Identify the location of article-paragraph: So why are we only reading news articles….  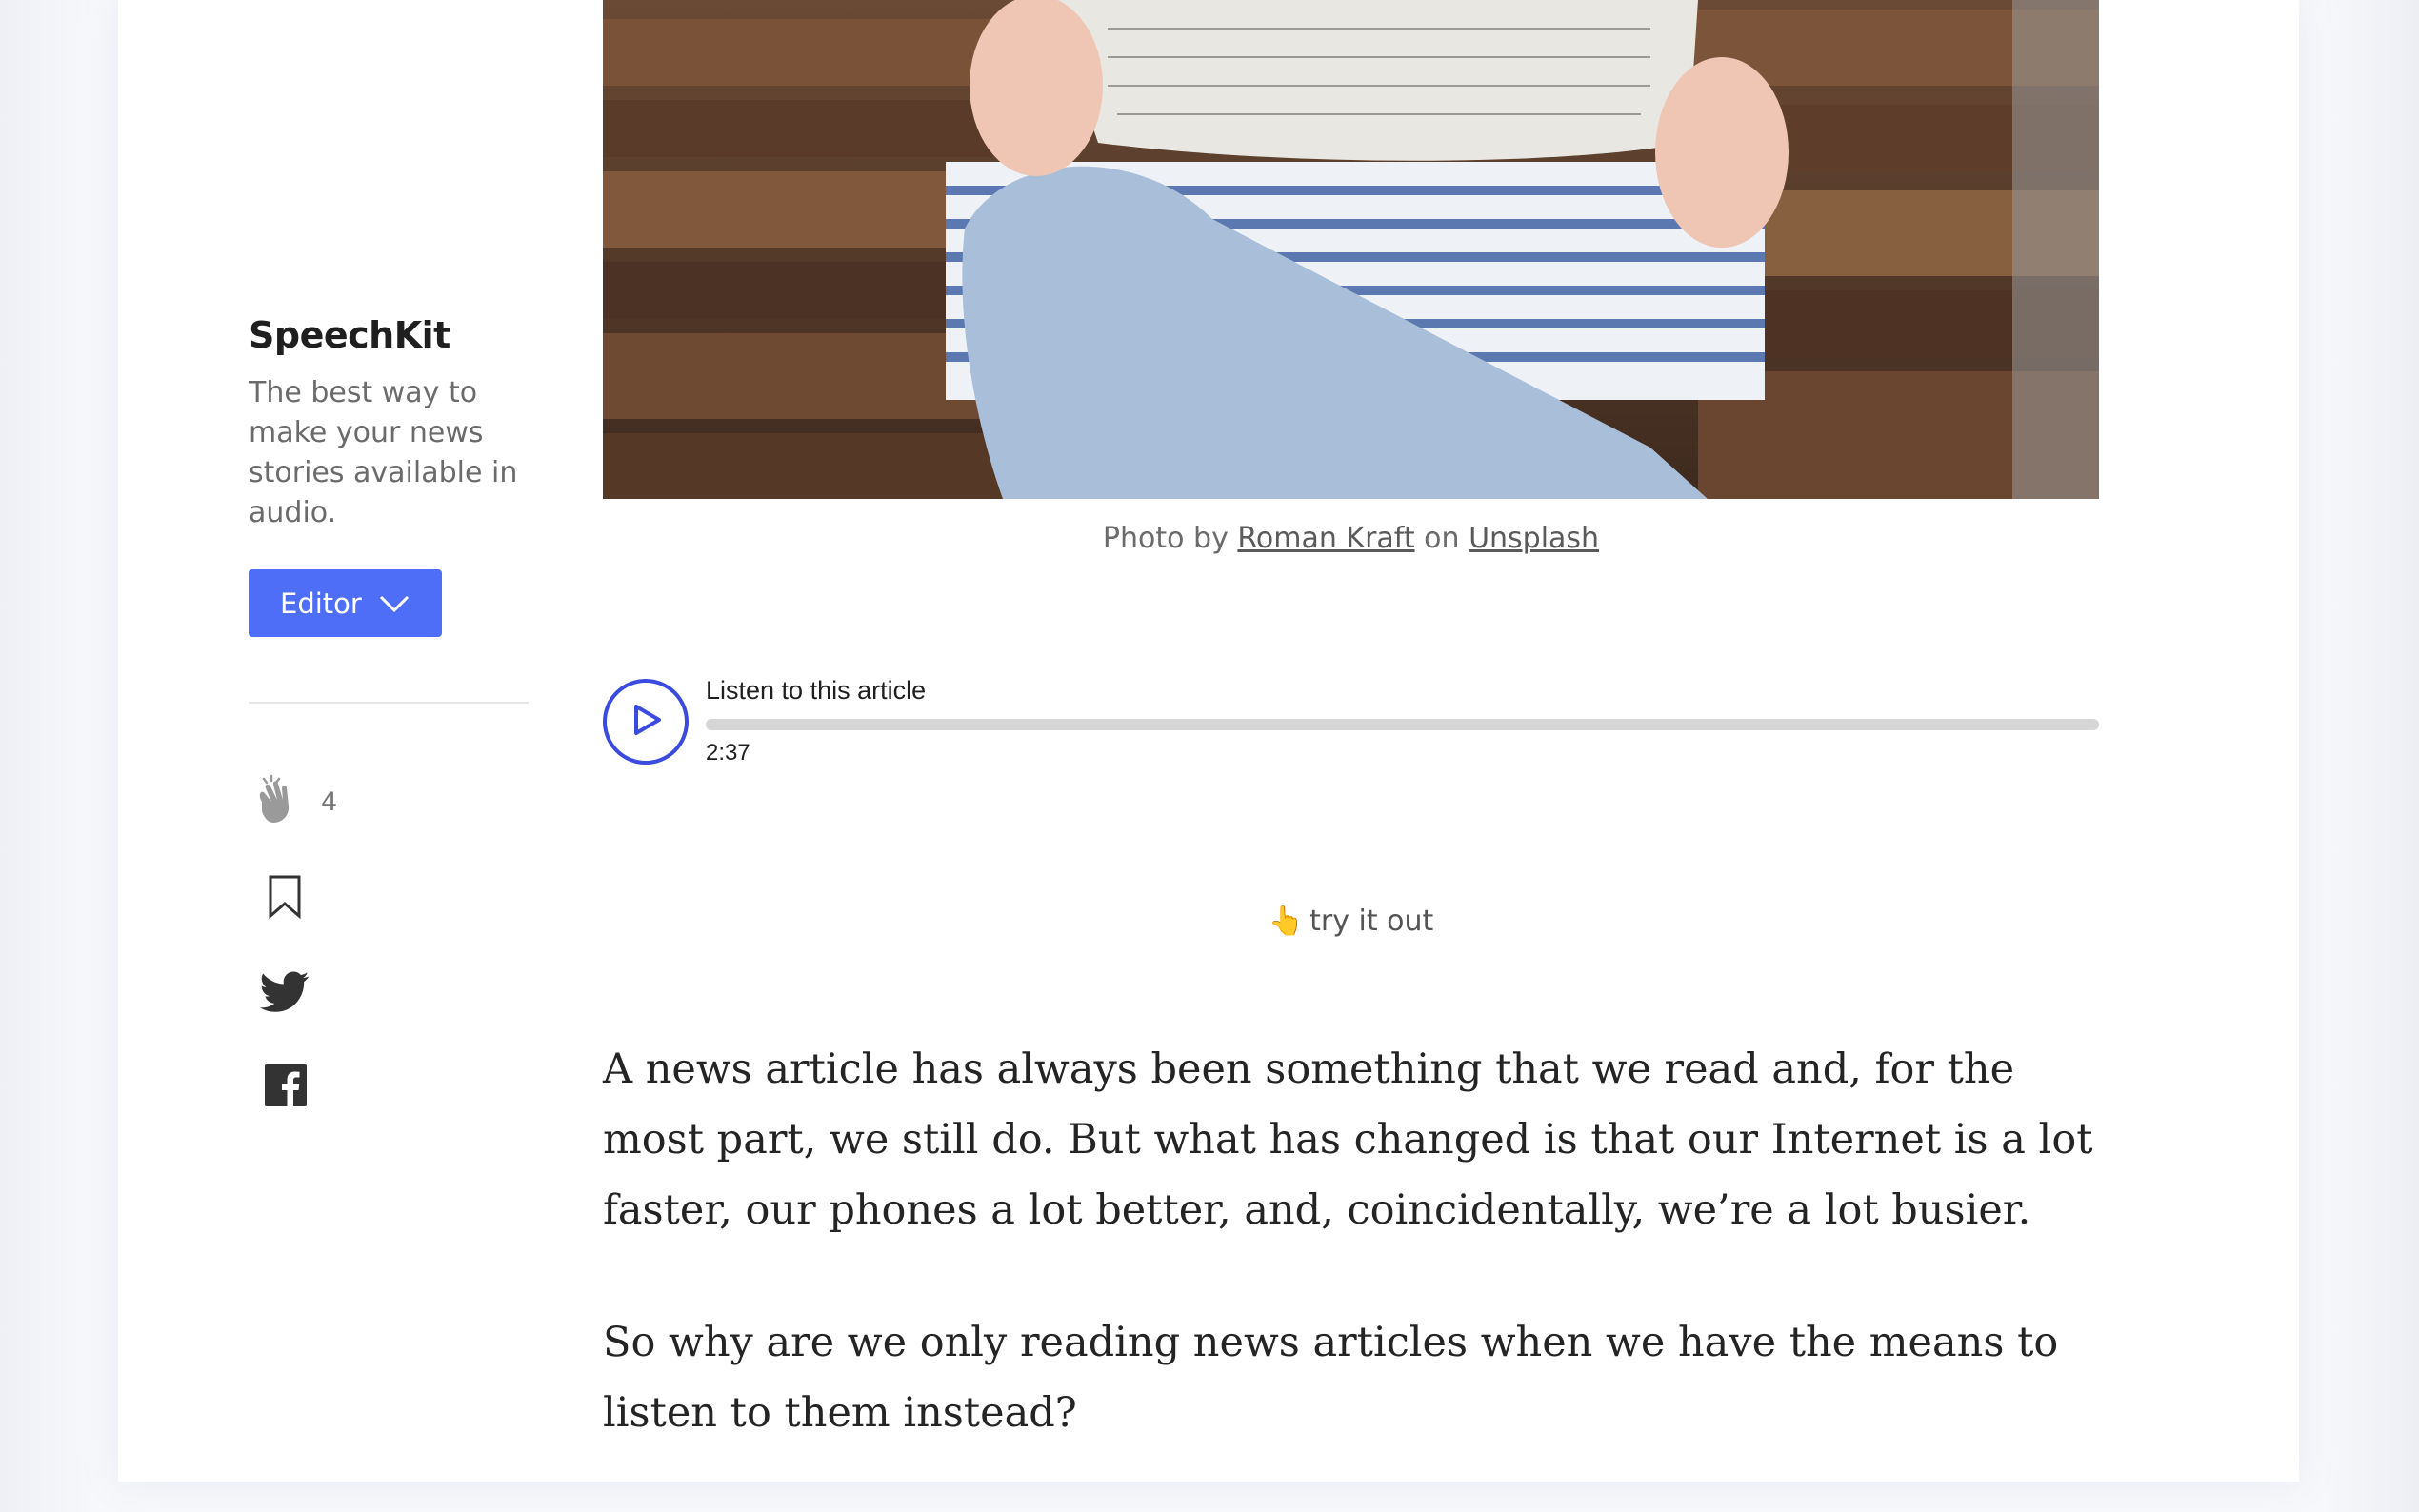
(1331, 1378).